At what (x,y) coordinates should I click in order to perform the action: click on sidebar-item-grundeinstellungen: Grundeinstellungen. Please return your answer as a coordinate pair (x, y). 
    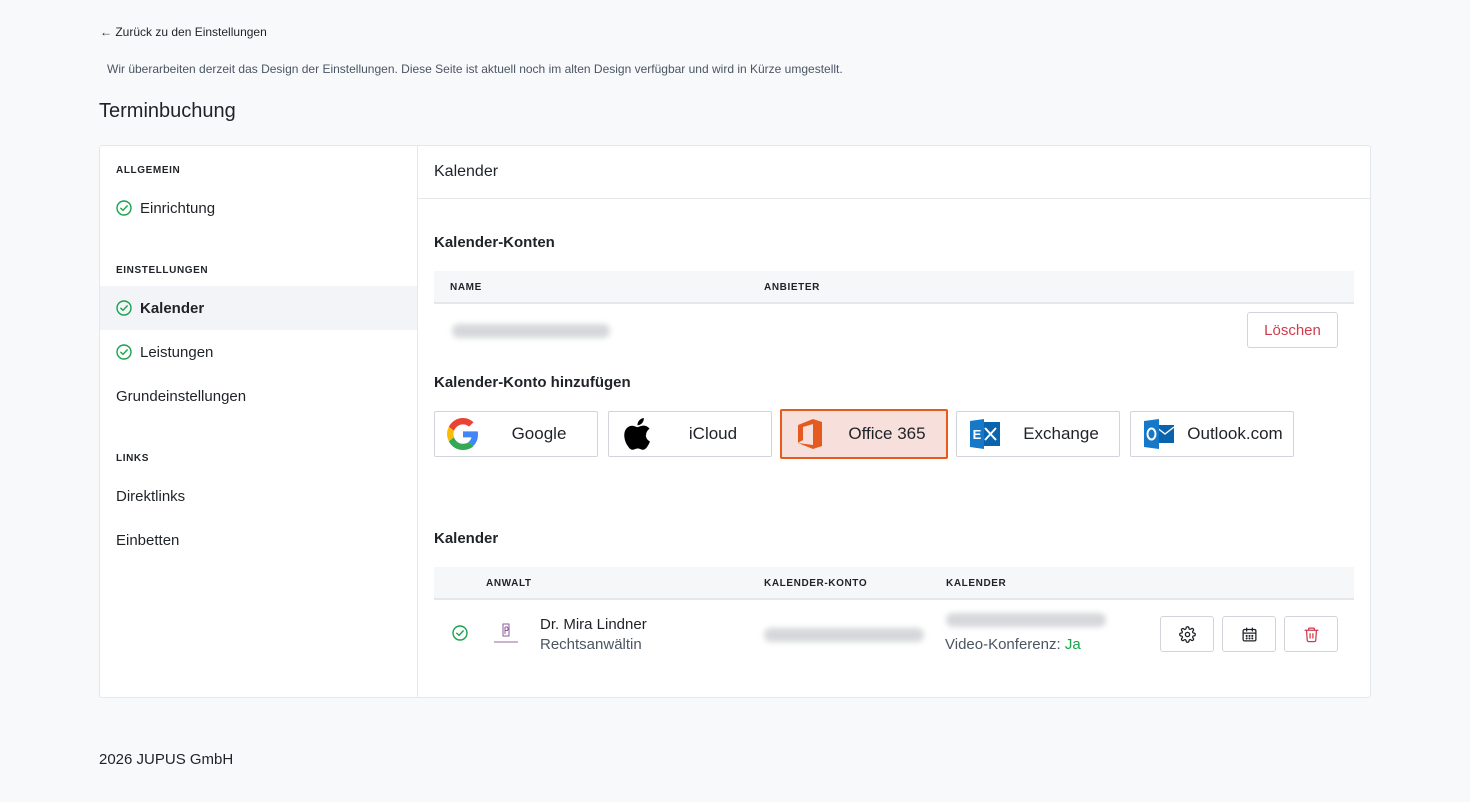
    Looking at the image, I should click on (258, 396).